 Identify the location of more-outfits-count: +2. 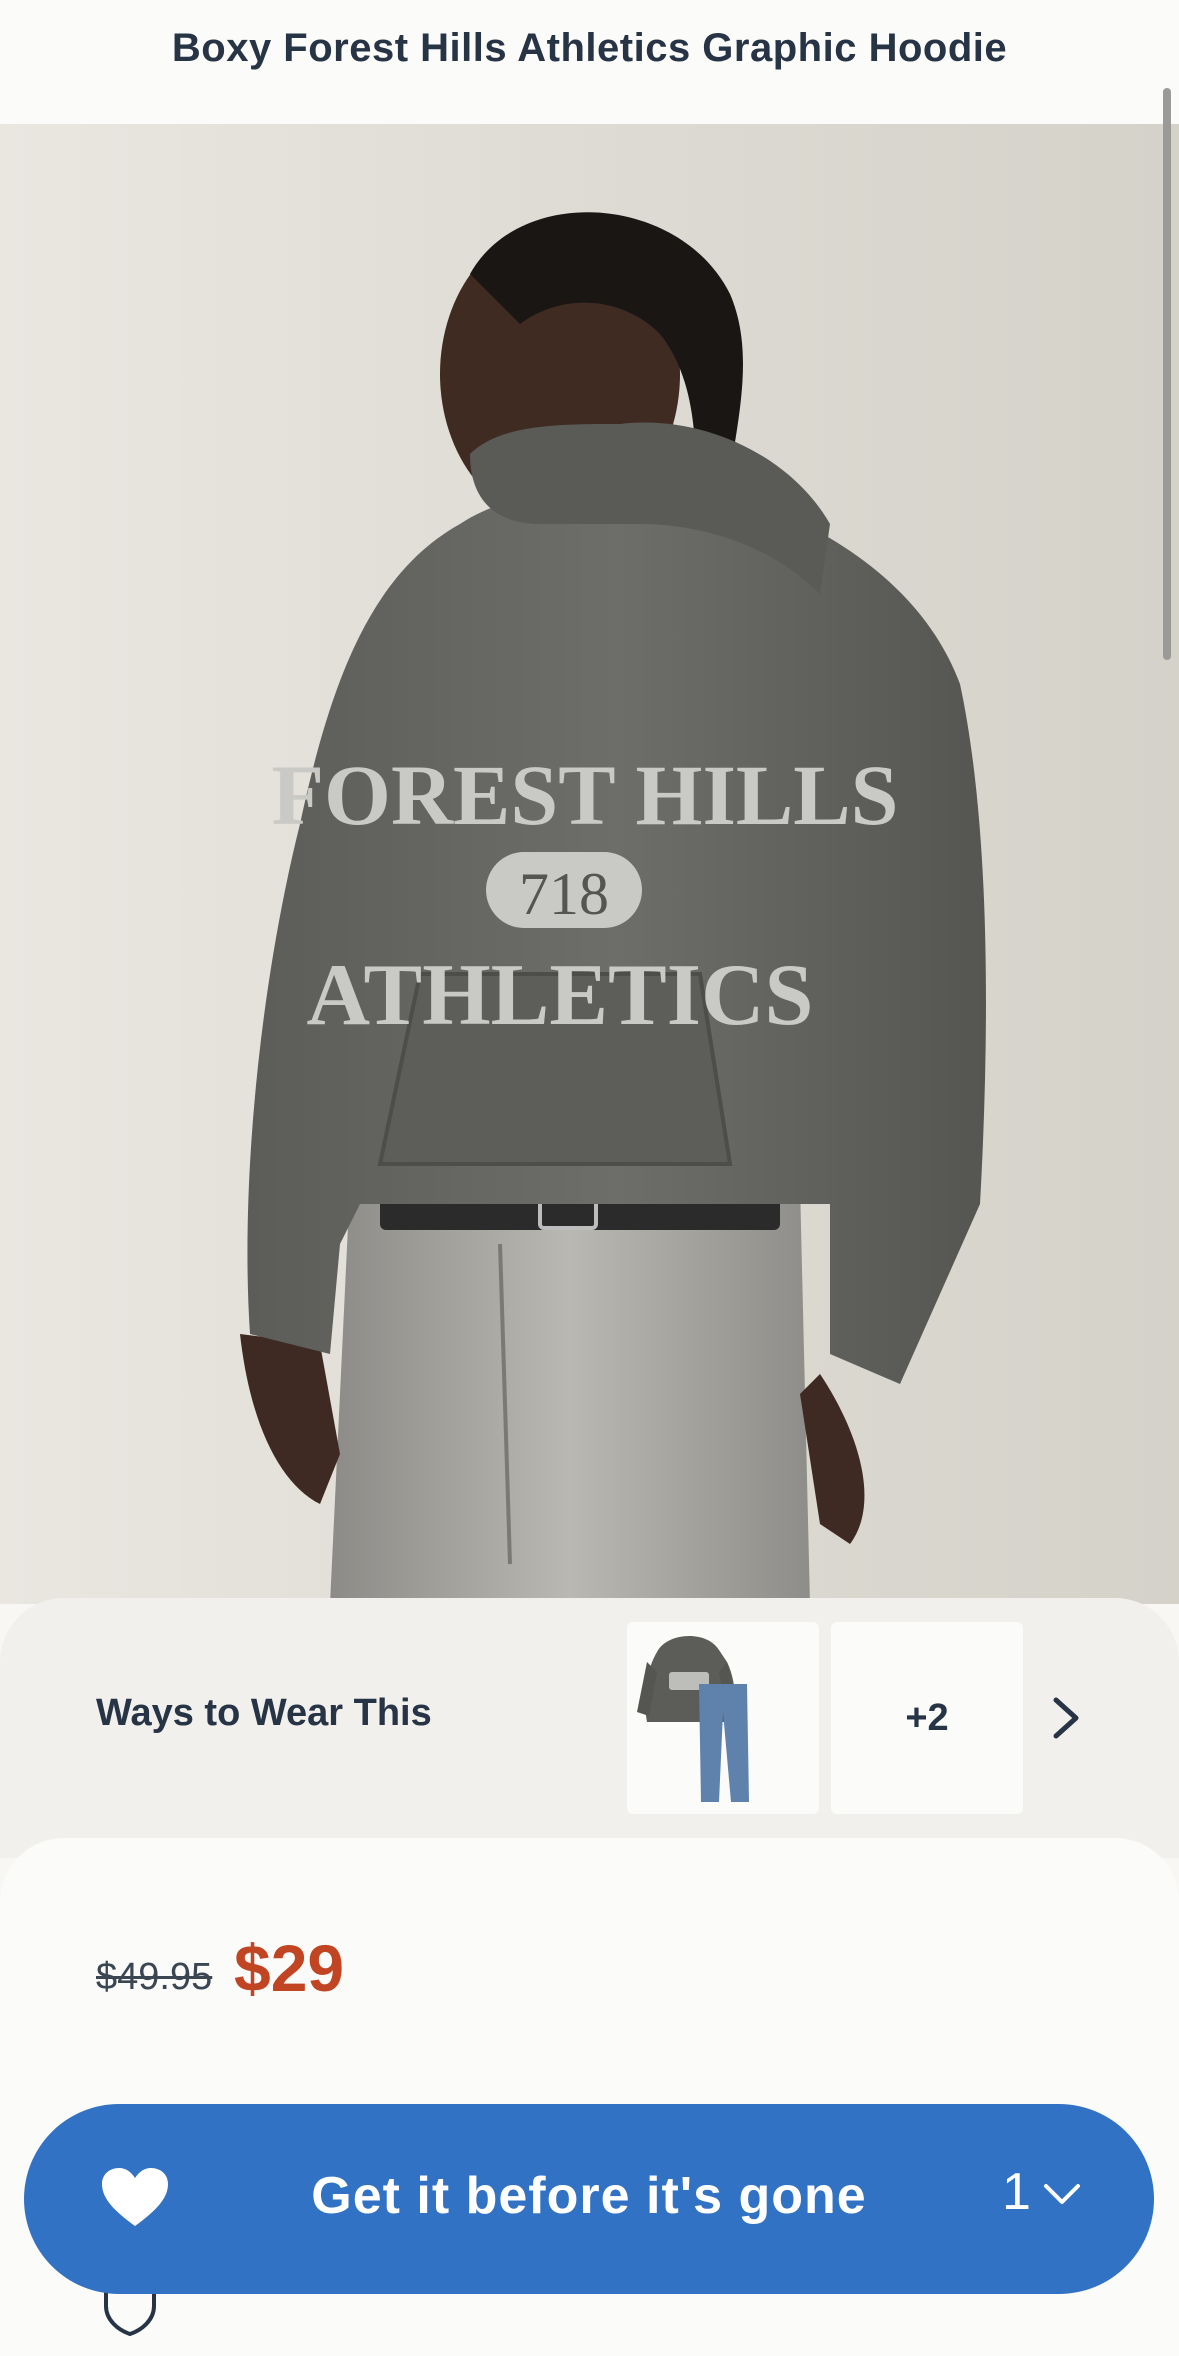
(927, 1717).